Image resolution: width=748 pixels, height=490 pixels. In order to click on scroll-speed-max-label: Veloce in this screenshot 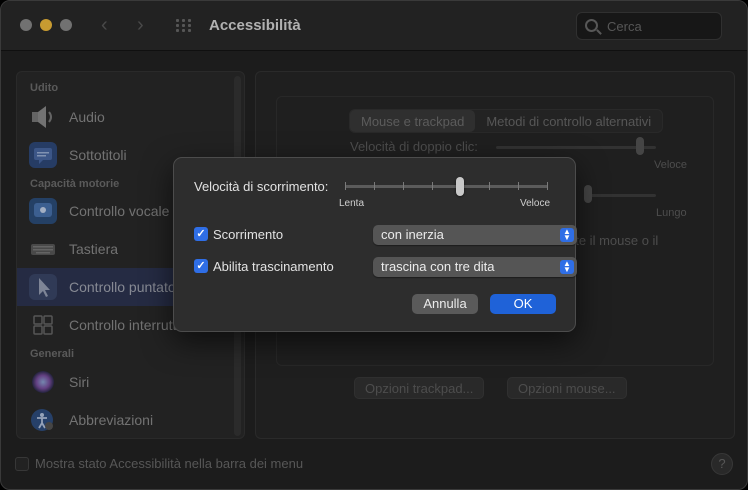, I will do `click(535, 203)`.